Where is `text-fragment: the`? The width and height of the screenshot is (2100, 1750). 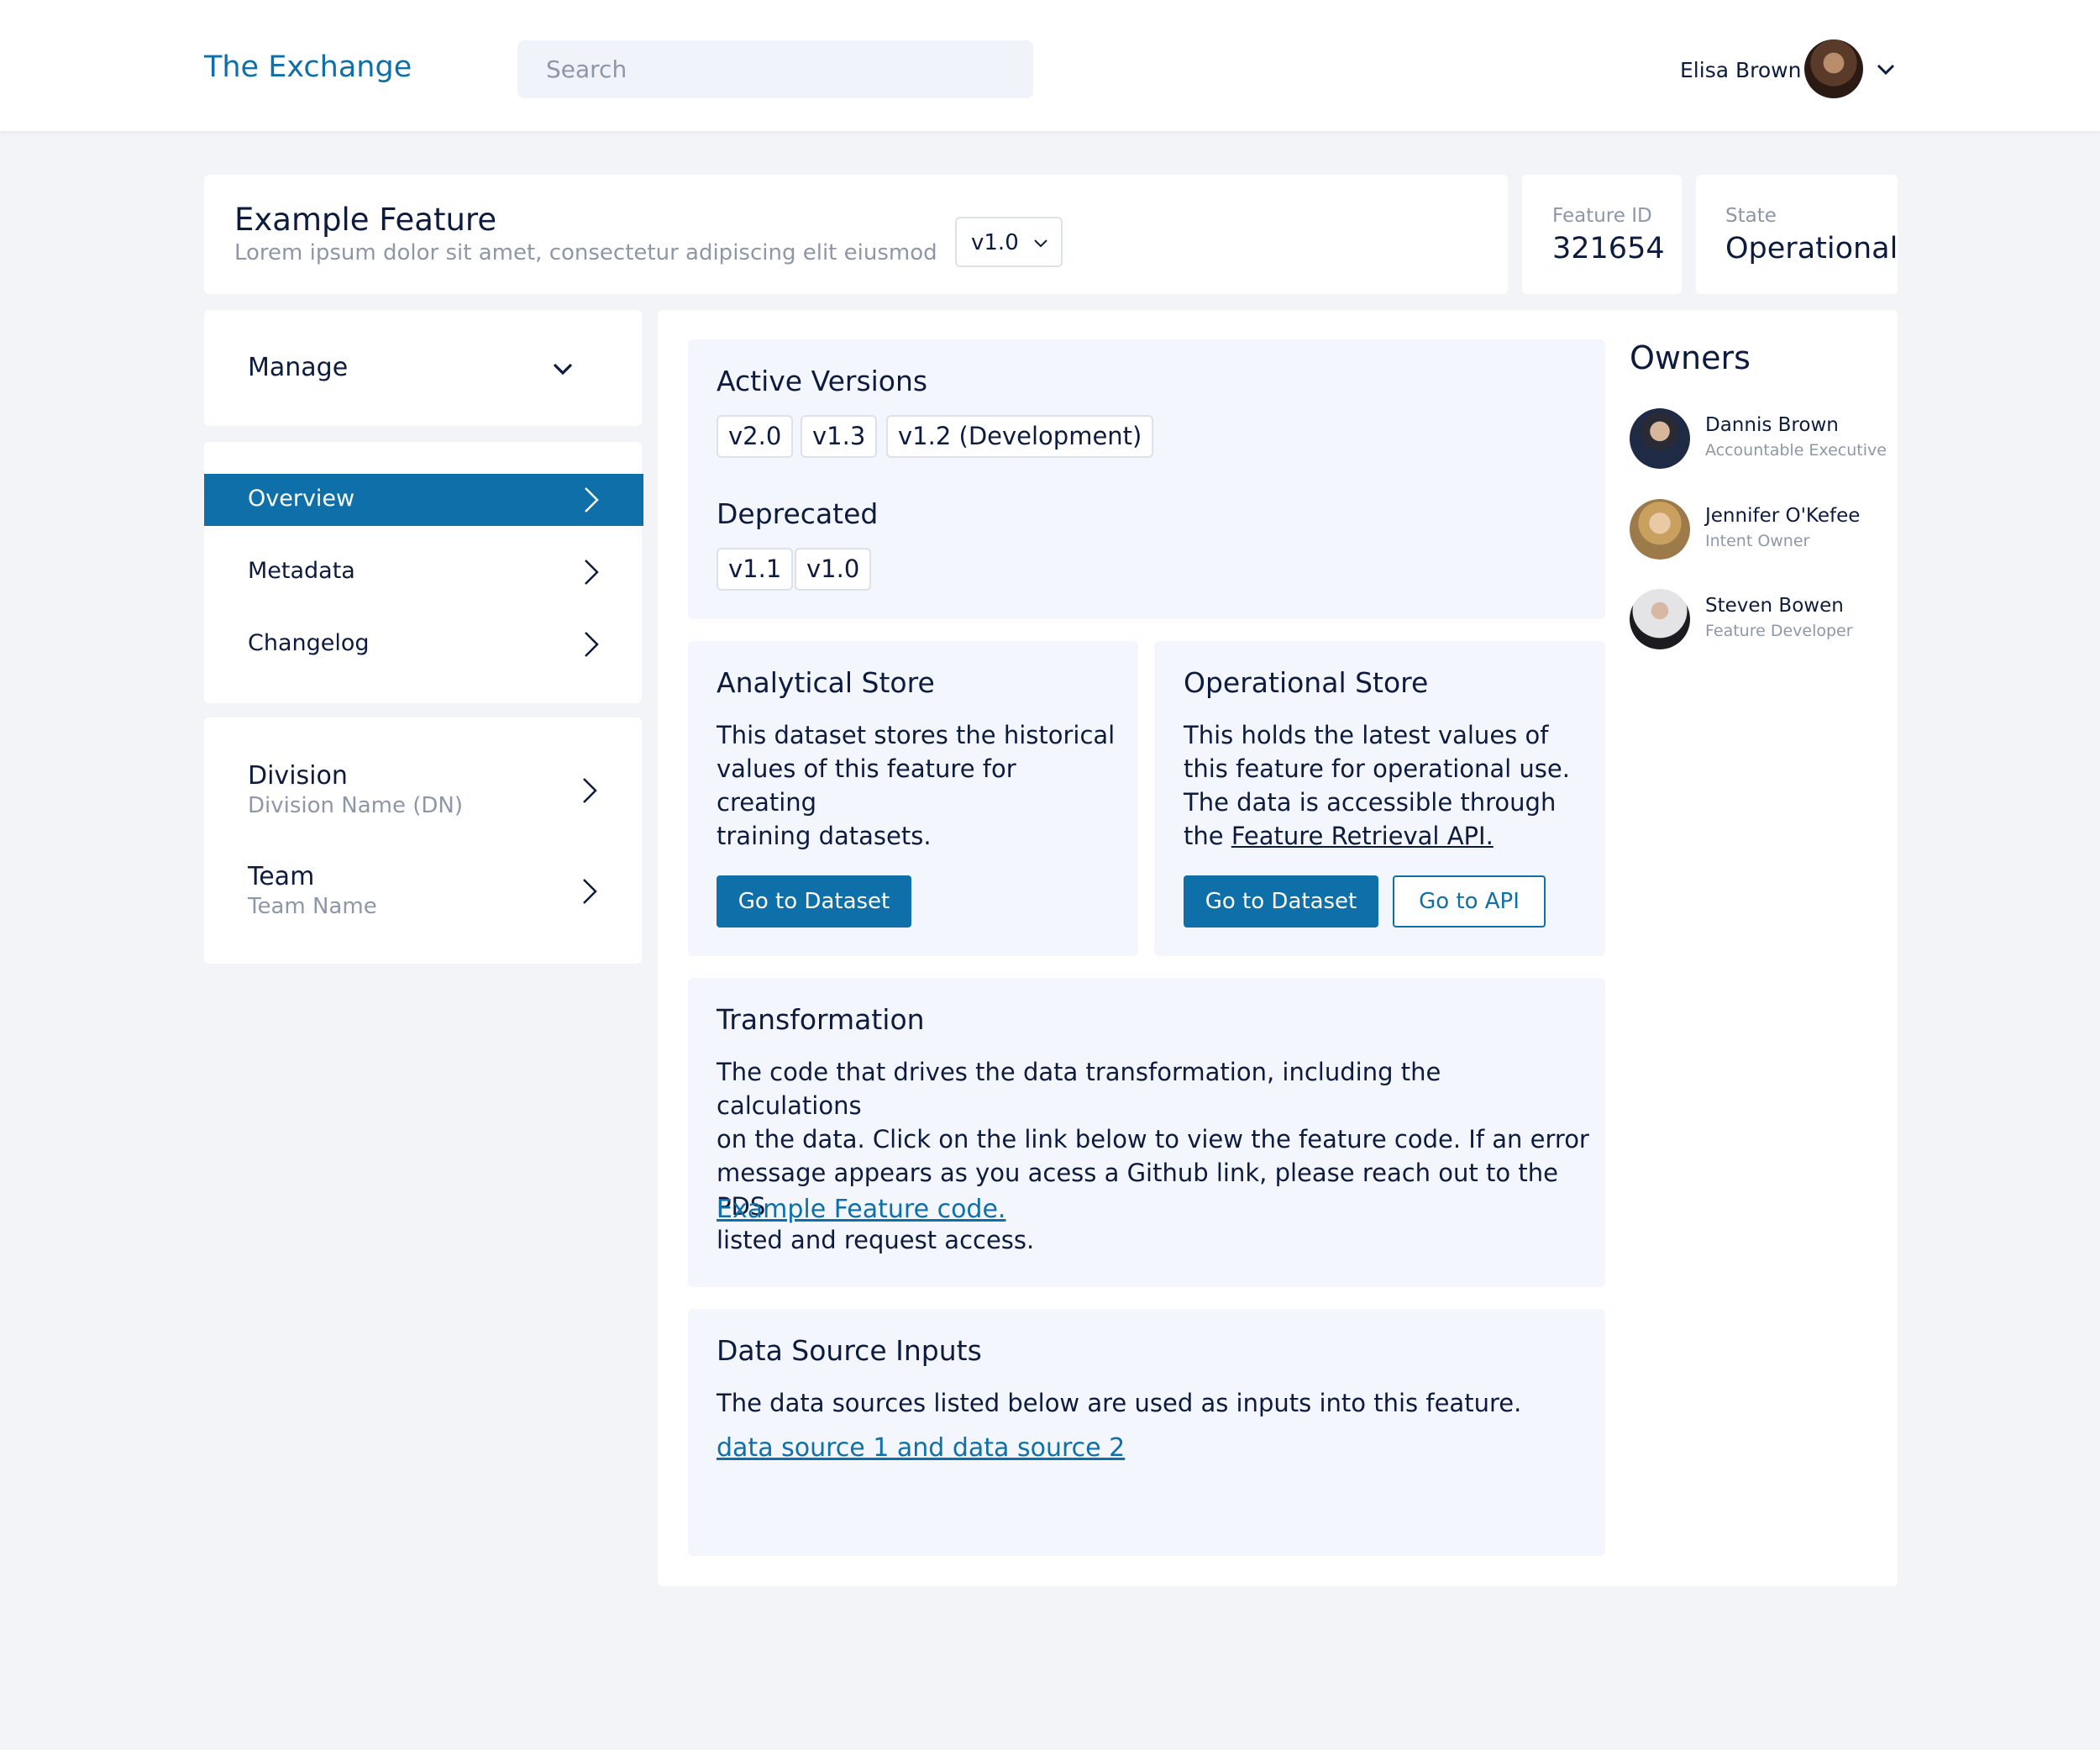 text-fragment: the is located at coordinates (1207, 836).